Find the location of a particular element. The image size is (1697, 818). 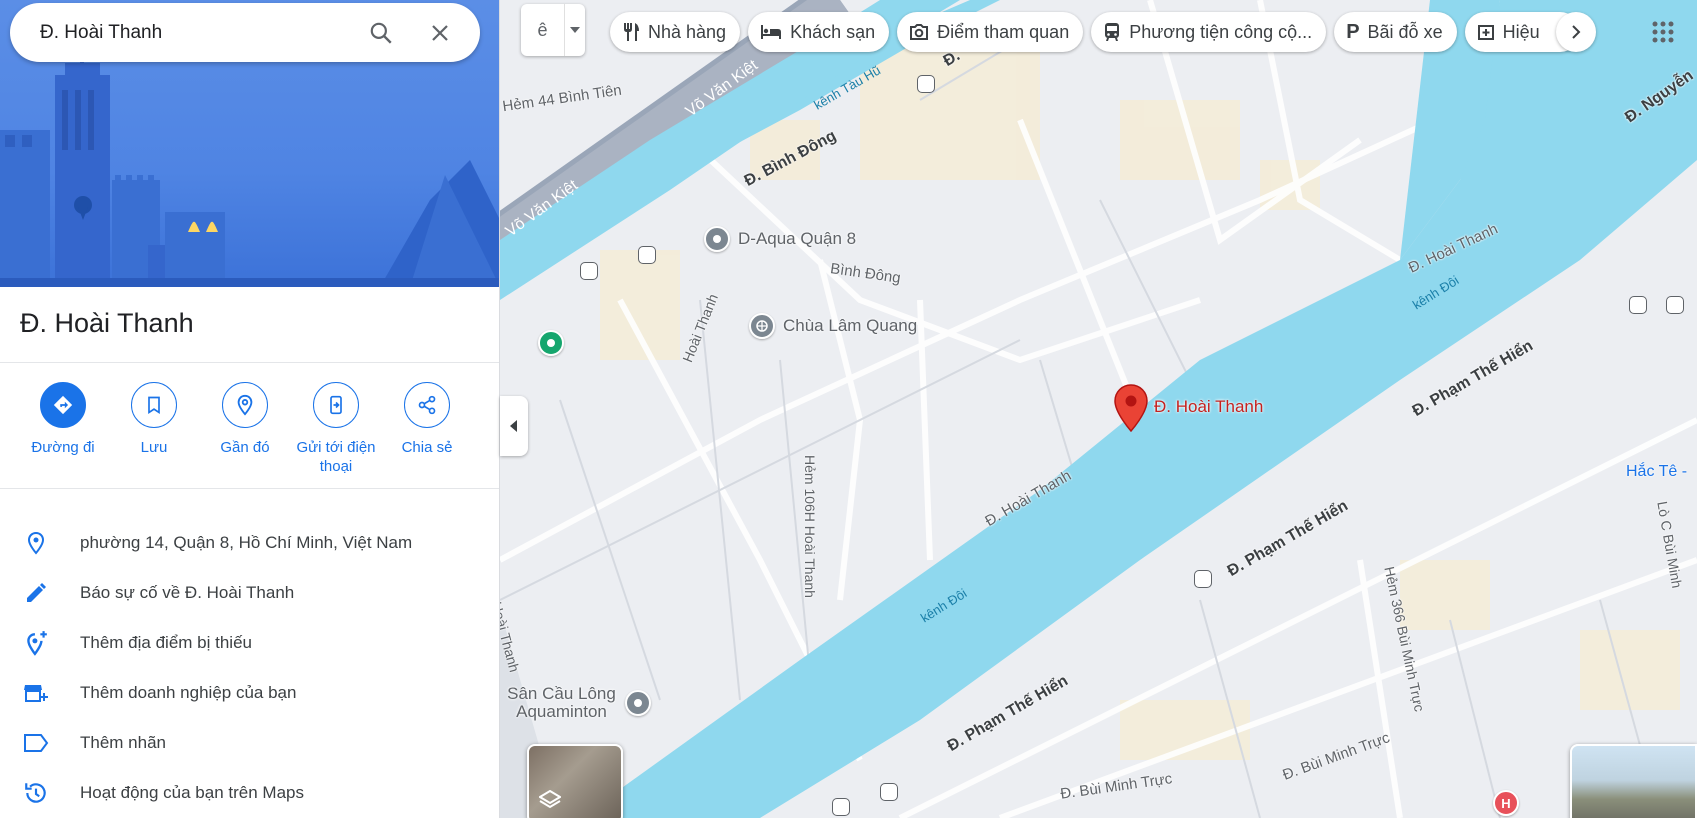

add-business-row: Thêm doanh nghiệp của bạn is located at coordinates (249, 693).